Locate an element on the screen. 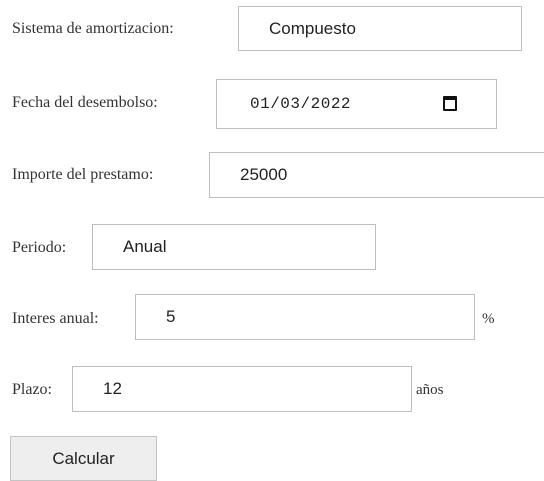 Image resolution: width=544 pixels, height=481 pixels. plazo-years-suffix: años is located at coordinates (430, 390).